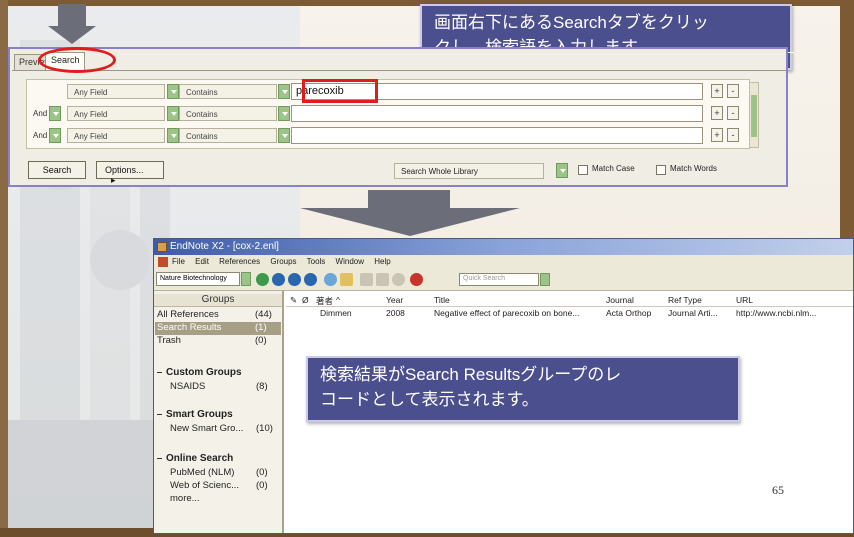  What do you see at coordinates (283, 261) in the screenshot?
I see `menu-groups: Groups` at bounding box center [283, 261].